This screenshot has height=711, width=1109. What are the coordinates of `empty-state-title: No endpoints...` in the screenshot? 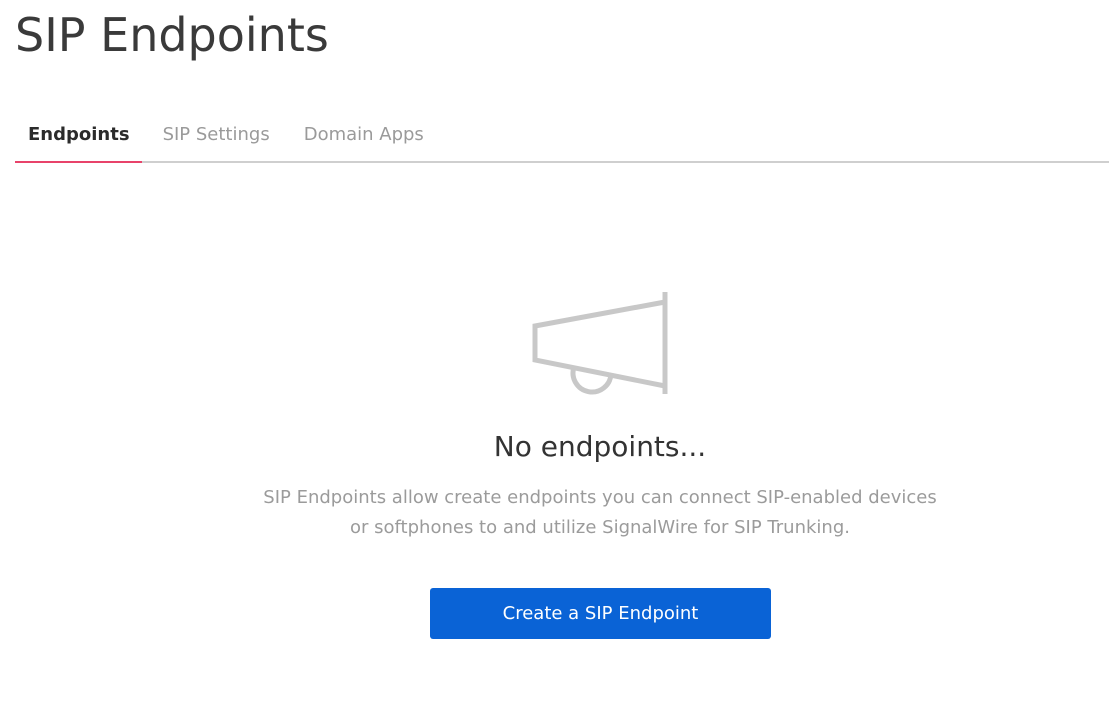 It's located at (600, 446).